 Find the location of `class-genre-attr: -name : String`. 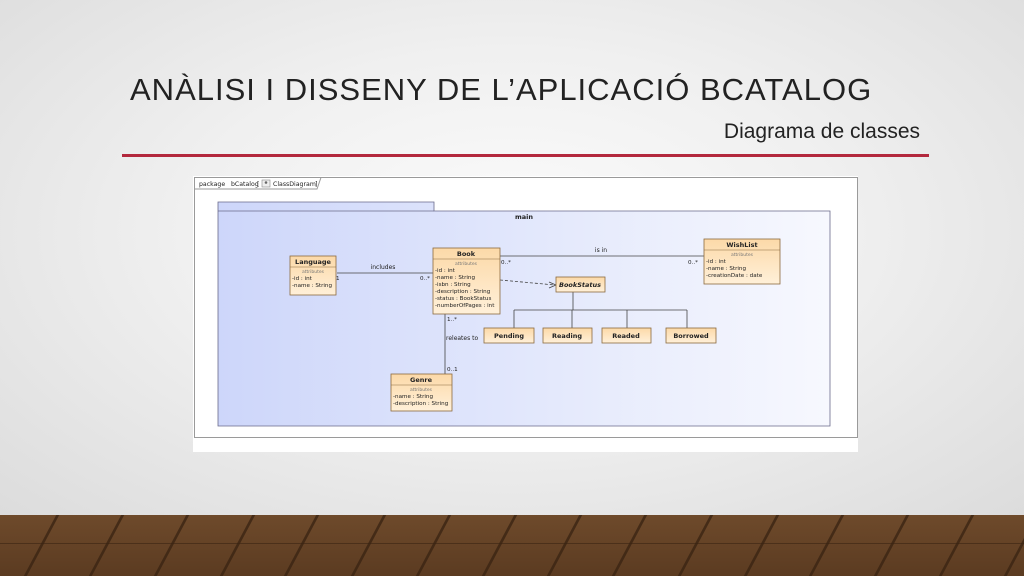

class-genre-attr: -name : String is located at coordinates (413, 397).